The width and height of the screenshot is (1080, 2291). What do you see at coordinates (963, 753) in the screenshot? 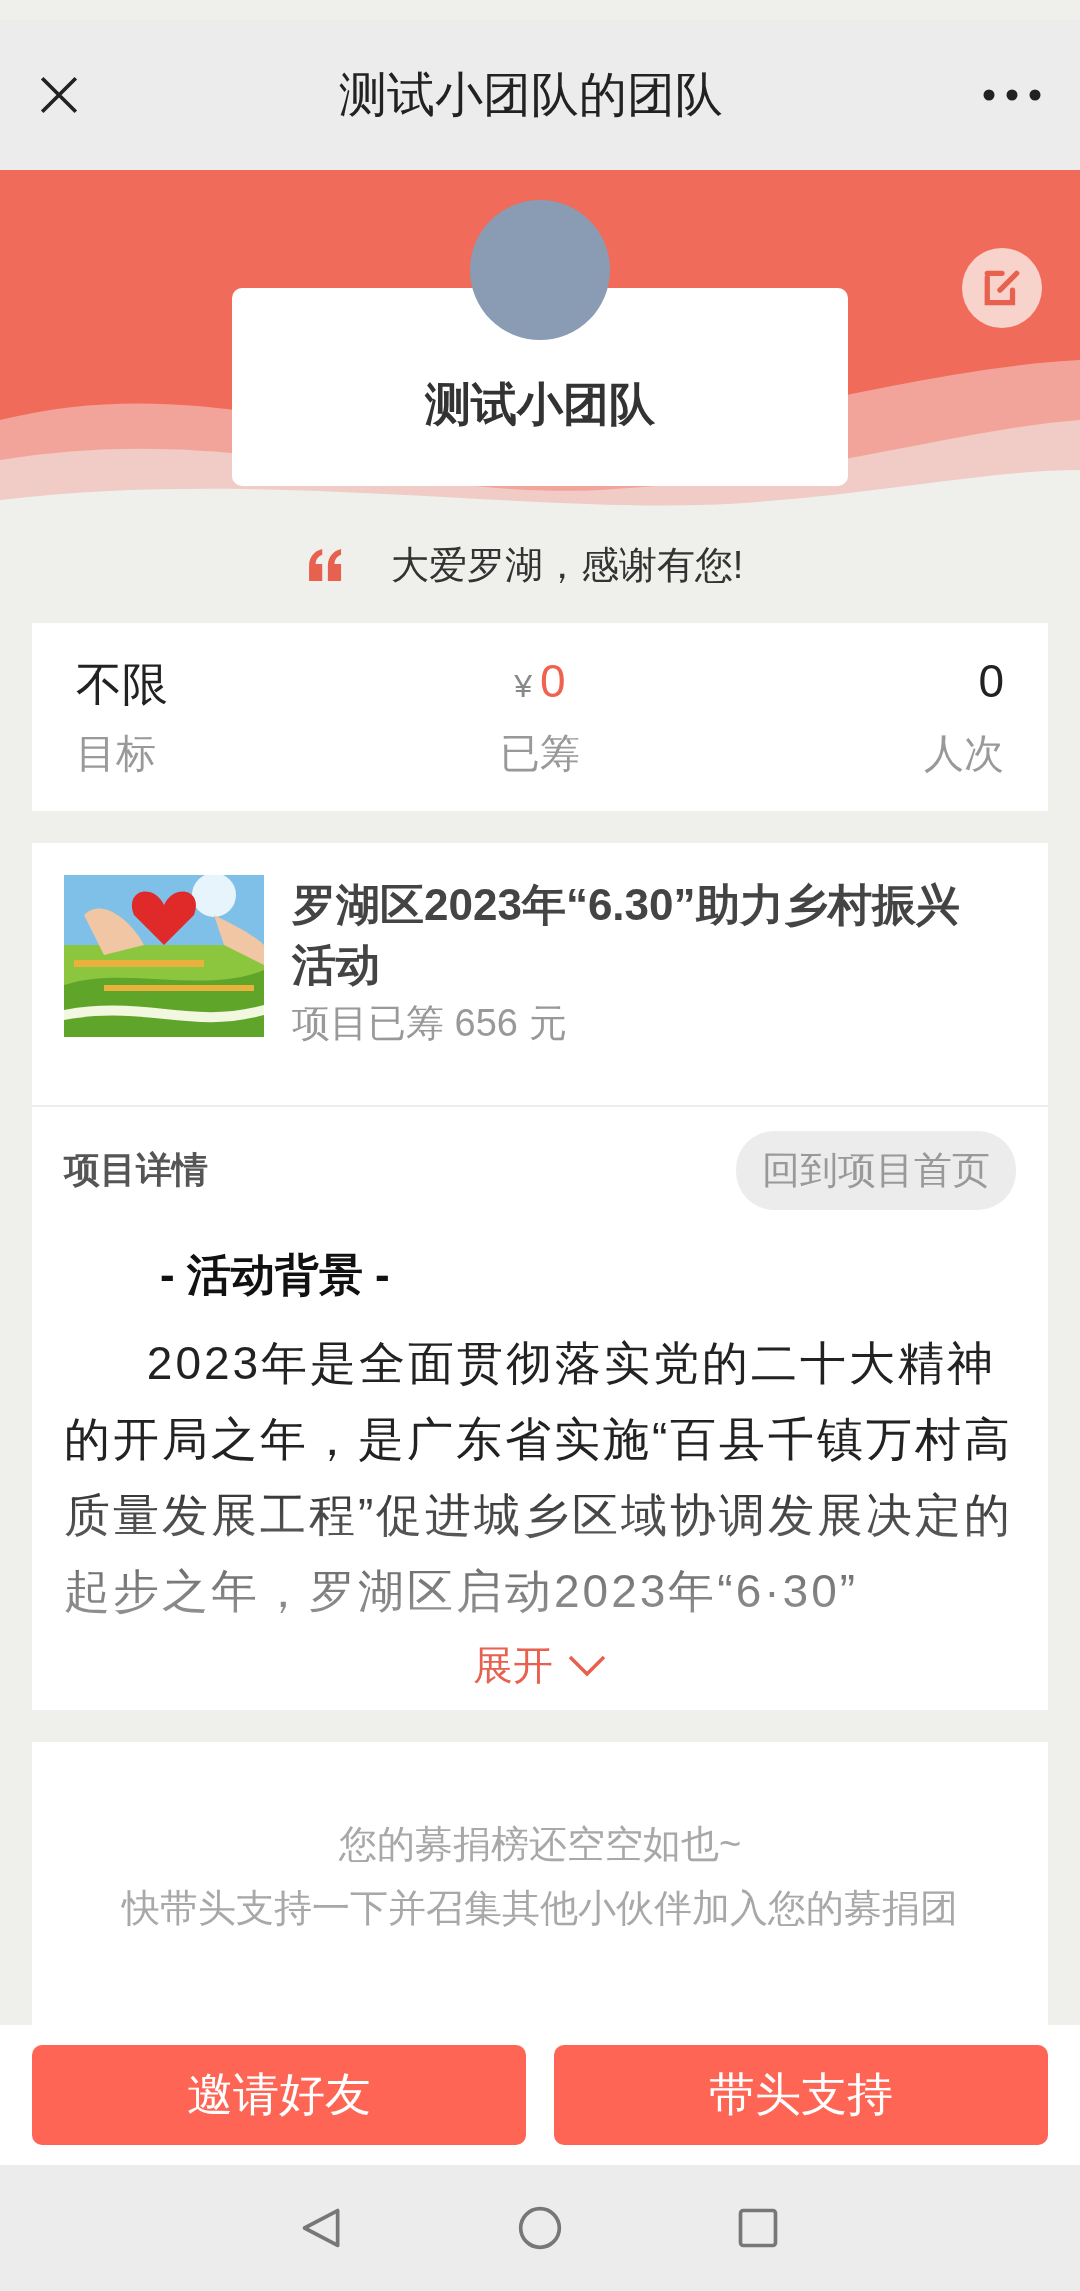
I see `stat-label: 人次` at bounding box center [963, 753].